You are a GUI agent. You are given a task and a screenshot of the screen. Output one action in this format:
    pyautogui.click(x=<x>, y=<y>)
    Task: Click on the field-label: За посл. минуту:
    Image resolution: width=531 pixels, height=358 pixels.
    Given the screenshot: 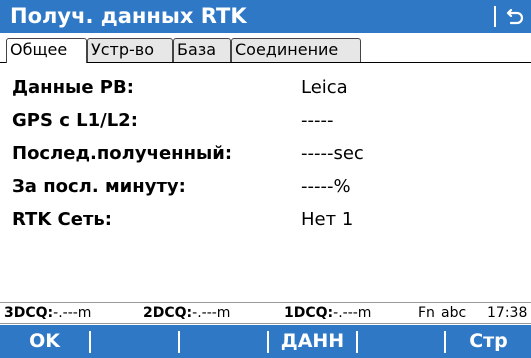 What is the action you would take?
    pyautogui.click(x=99, y=186)
    